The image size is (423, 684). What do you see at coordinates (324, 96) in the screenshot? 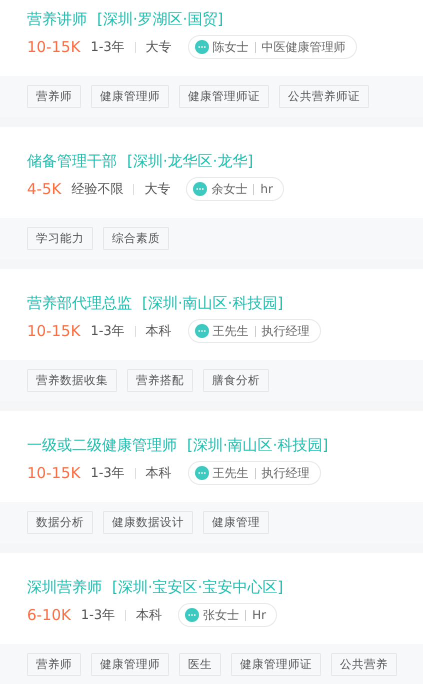
I see `skill-tag: 公共营养师证` at bounding box center [324, 96].